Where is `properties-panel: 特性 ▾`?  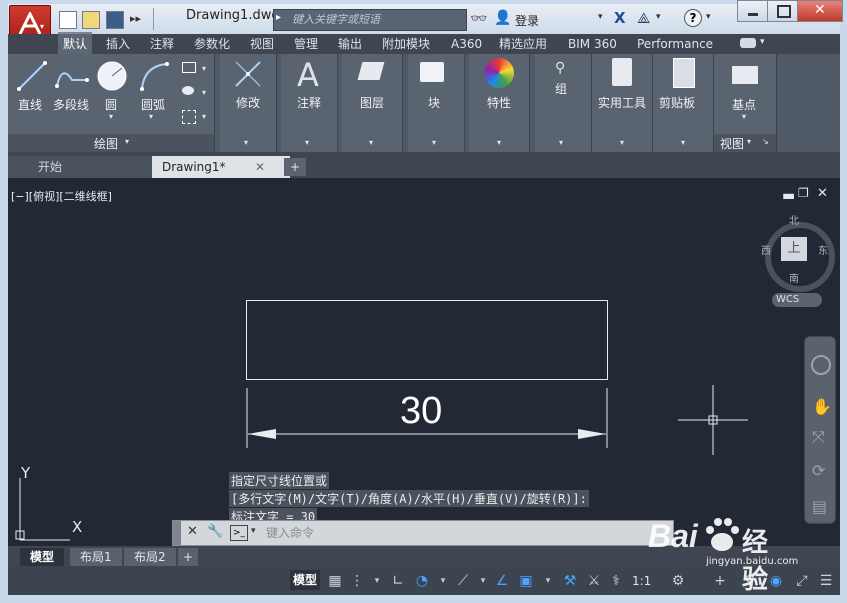
properties-panel: 特性 ▾ is located at coordinates (499, 103).